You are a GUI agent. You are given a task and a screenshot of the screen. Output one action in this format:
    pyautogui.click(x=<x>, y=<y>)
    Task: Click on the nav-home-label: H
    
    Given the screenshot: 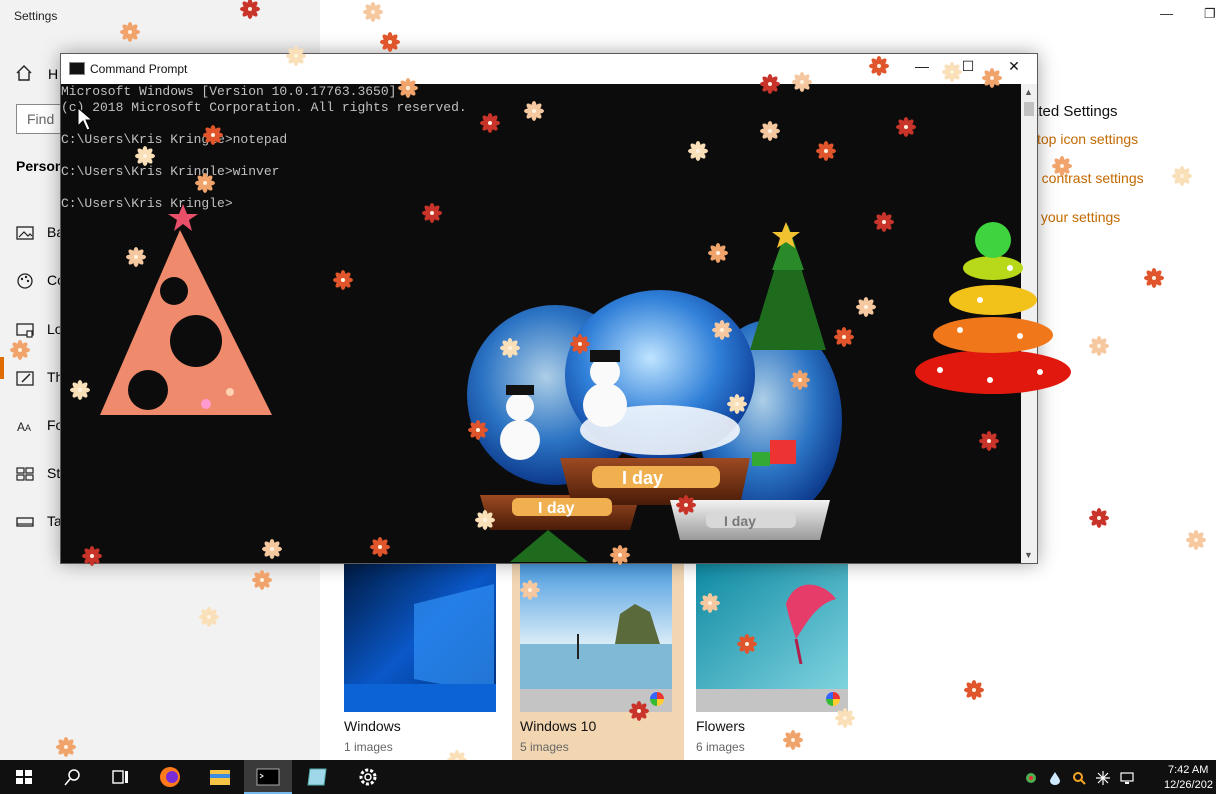 What is the action you would take?
    pyautogui.click(x=53, y=74)
    